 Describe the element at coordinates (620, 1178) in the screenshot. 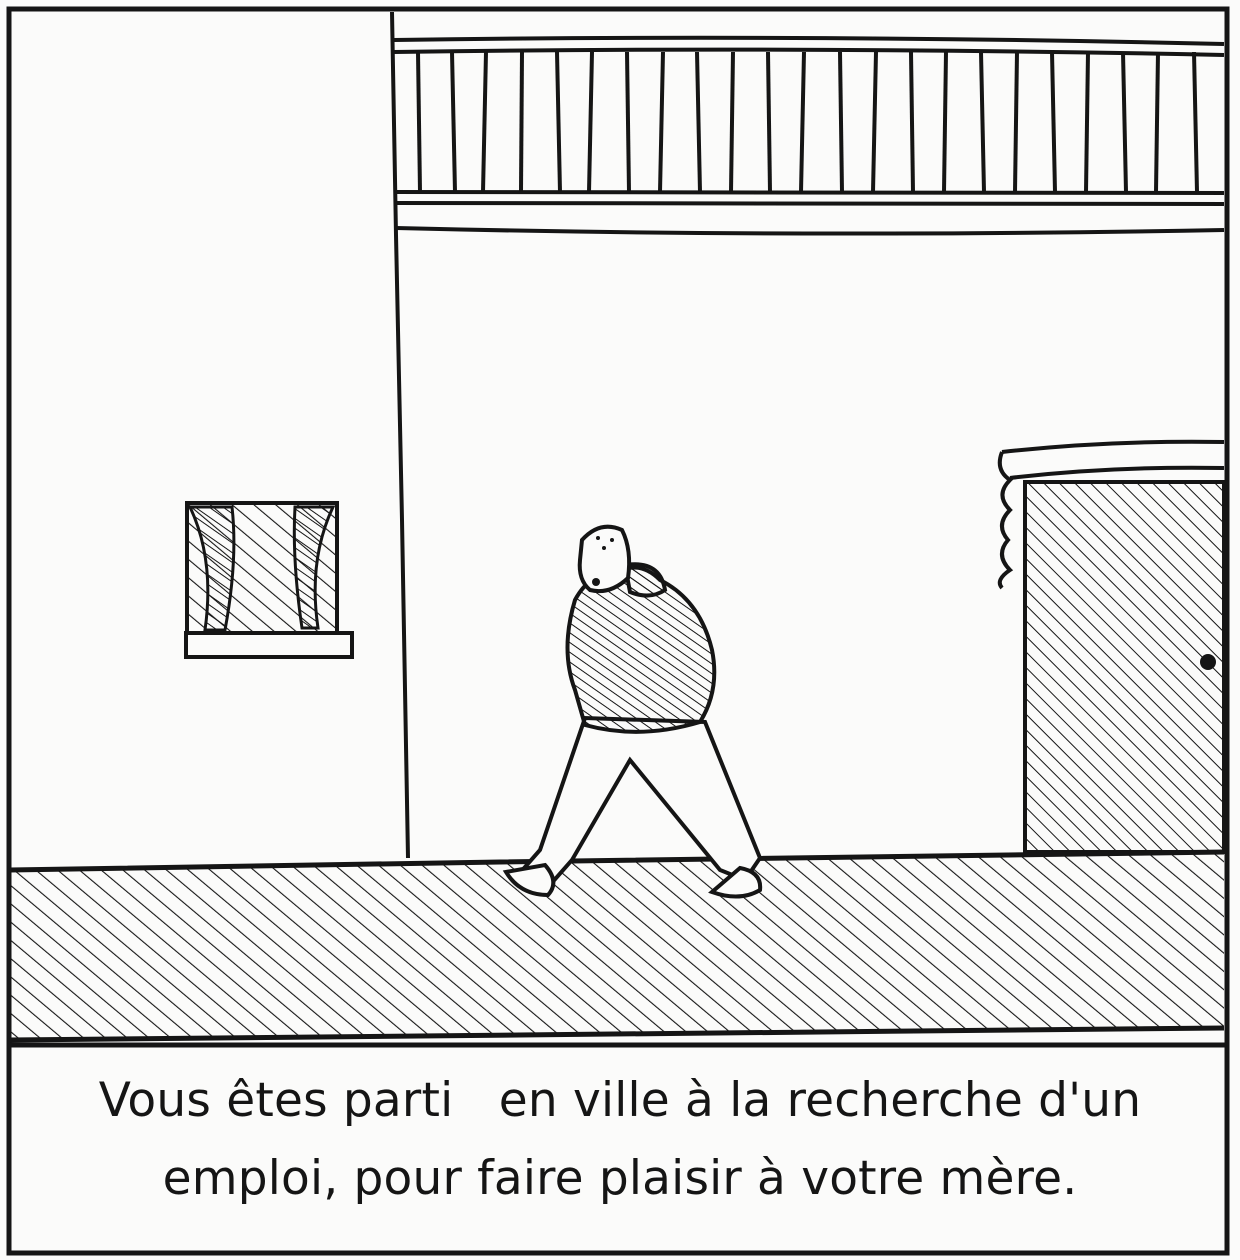

I see `caption-line-2: emploi, pour faire plaisir à votre mère.` at that location.